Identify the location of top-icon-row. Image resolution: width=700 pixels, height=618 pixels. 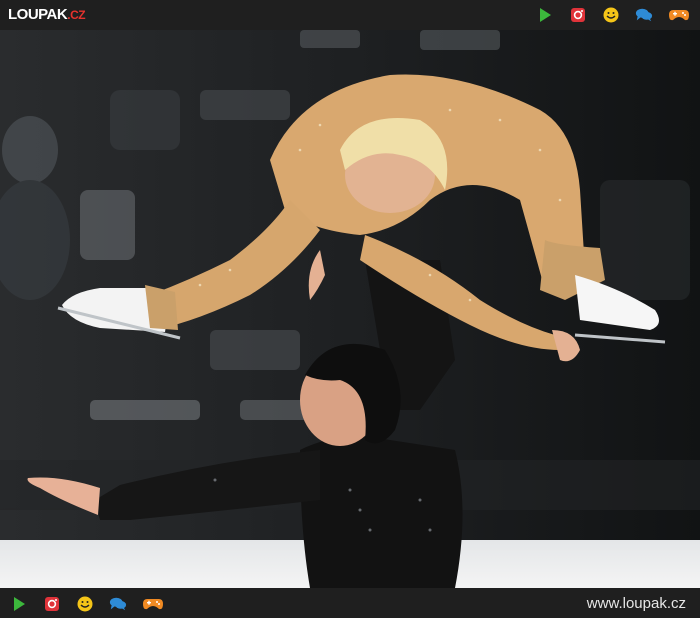
(613, 15).